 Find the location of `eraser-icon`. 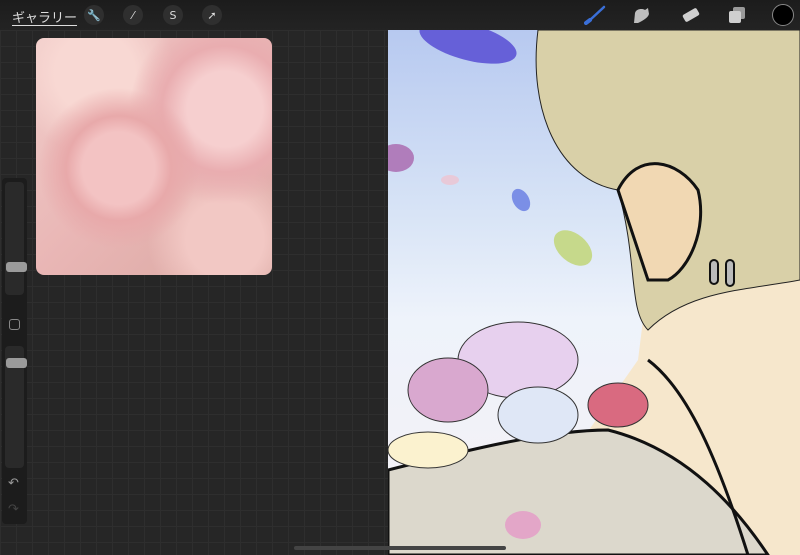

eraser-icon is located at coordinates (690, 15).